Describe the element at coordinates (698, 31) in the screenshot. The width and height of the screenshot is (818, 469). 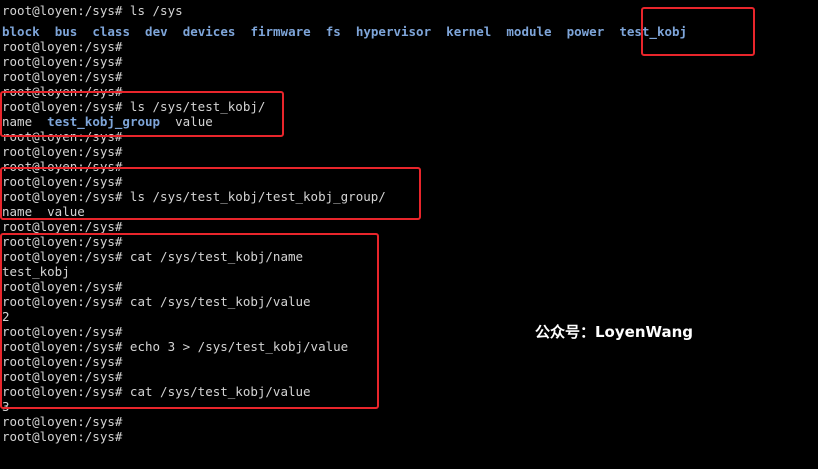
I see `highlight-test-kobj` at that location.